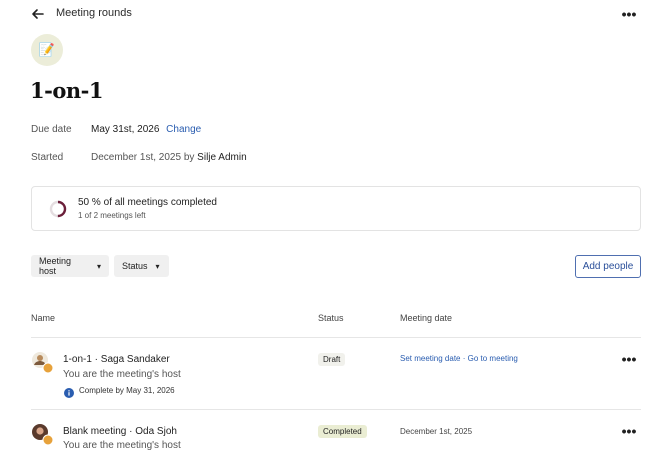 The height and width of the screenshot is (471, 670). Describe the element at coordinates (332, 359) in the screenshot. I see `status-badge: Draft` at that location.